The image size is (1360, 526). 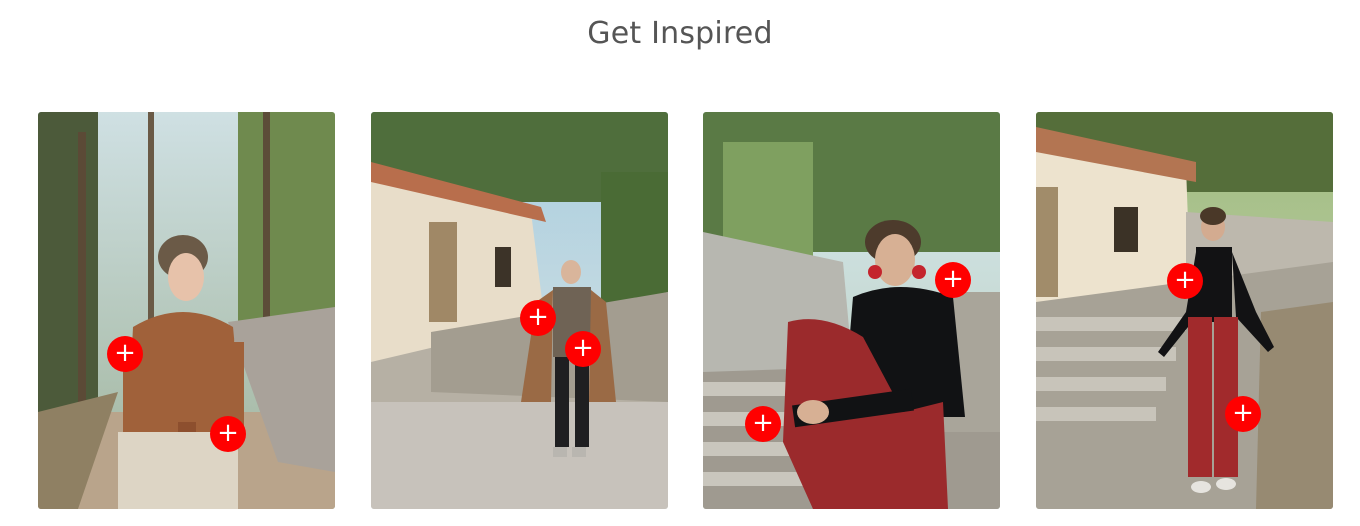 I want to click on page-title: Get Inspired, so click(x=680, y=33).